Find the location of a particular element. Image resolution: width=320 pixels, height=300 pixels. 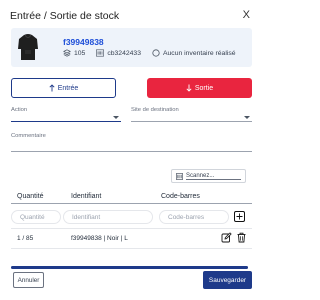

header-identifier: Identifiant is located at coordinates (86, 196).